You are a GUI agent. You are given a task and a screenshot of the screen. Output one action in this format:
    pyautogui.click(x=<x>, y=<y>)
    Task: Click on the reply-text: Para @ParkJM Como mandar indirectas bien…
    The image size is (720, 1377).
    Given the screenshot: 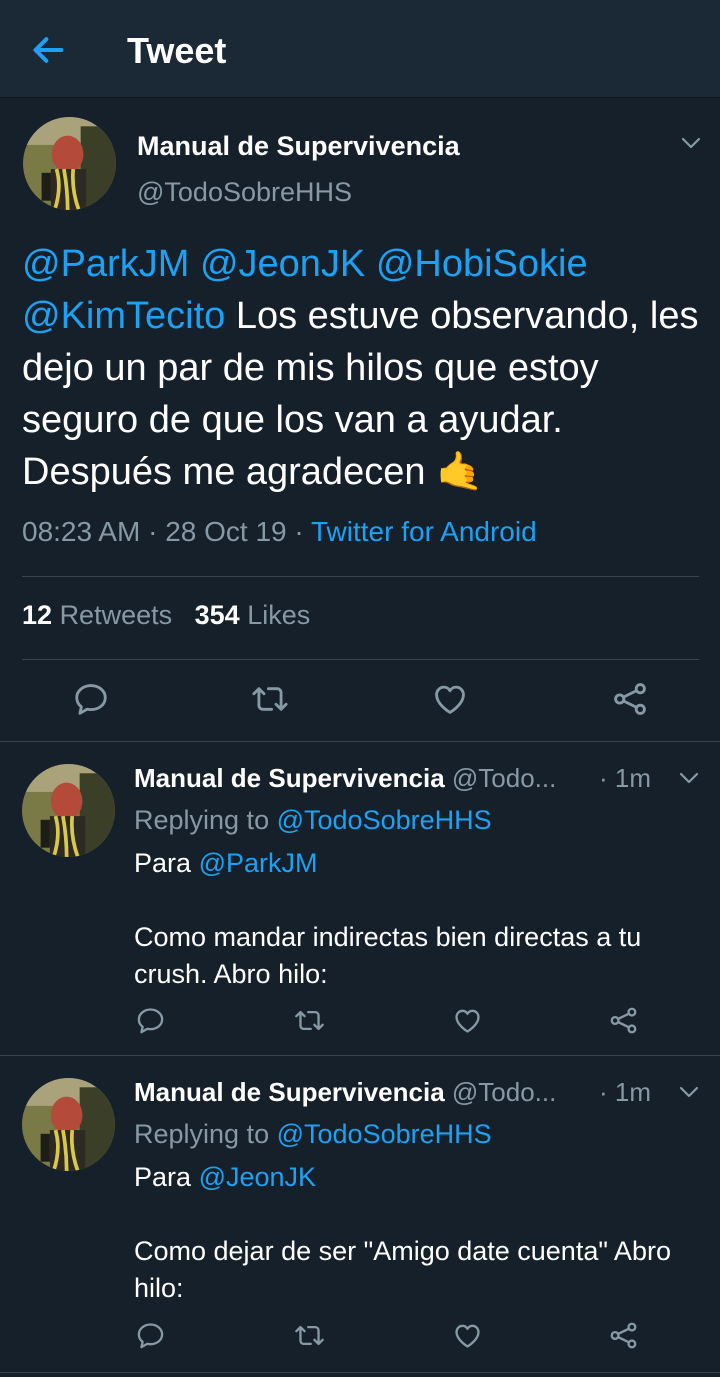 What is the action you would take?
    pyautogui.click(x=419, y=919)
    